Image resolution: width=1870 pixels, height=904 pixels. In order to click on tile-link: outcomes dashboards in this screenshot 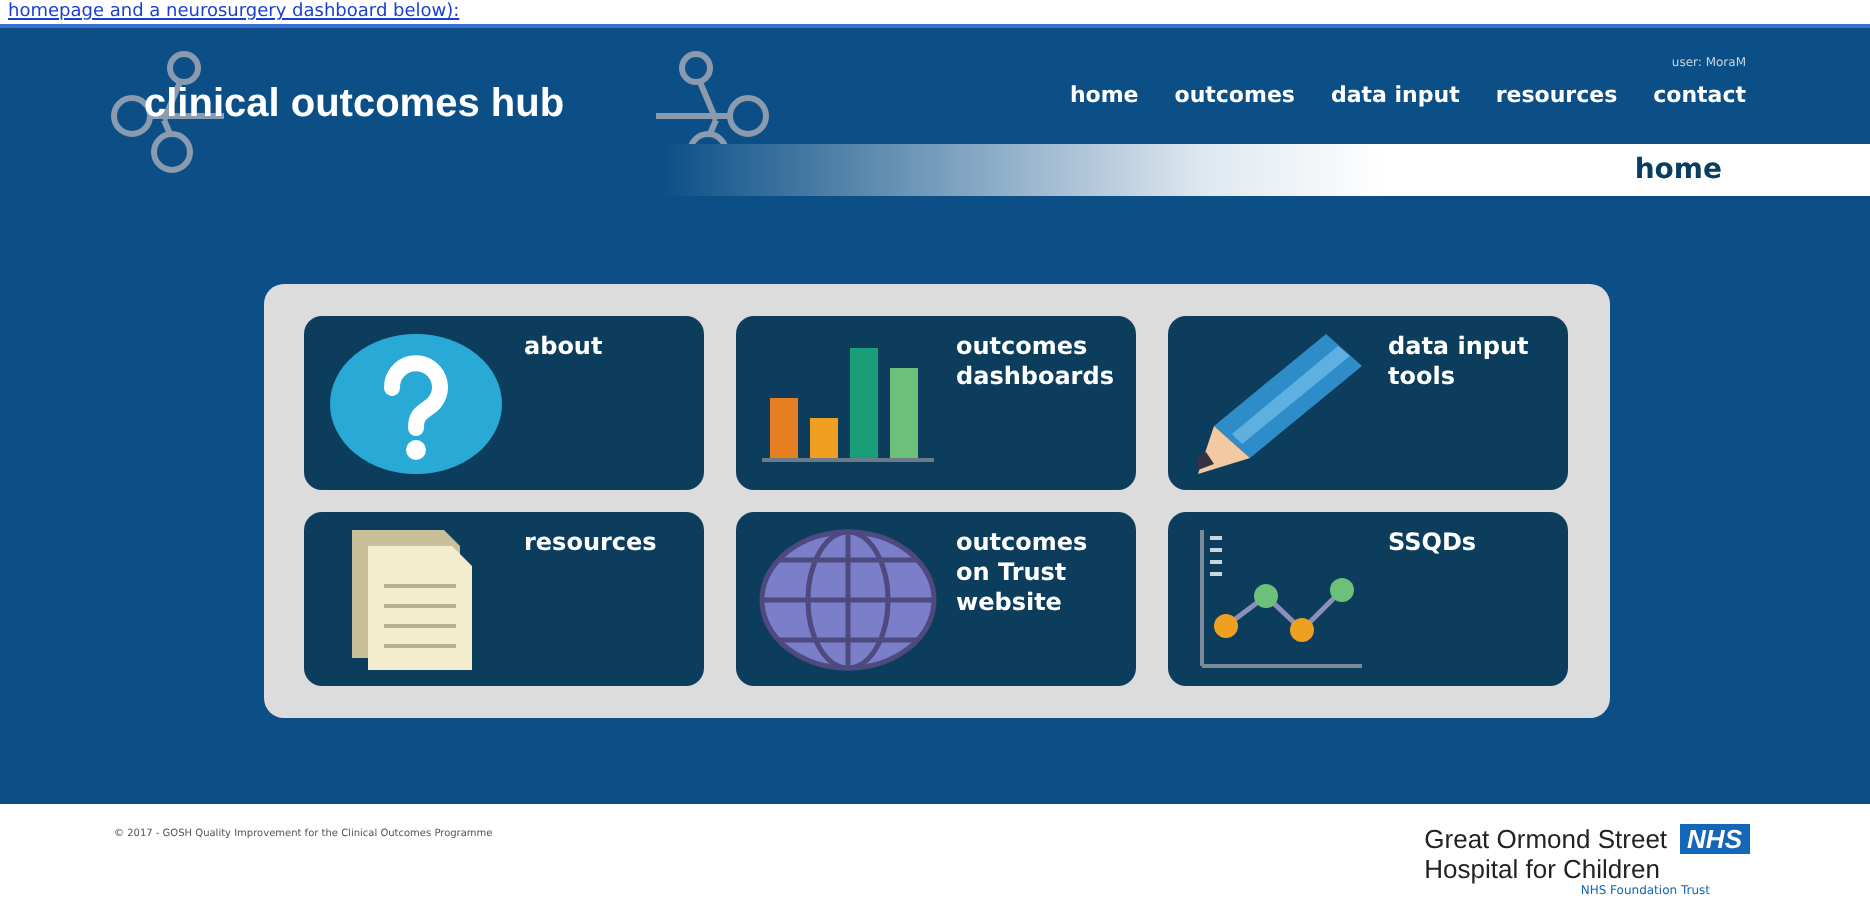, I will do `click(936, 403)`.